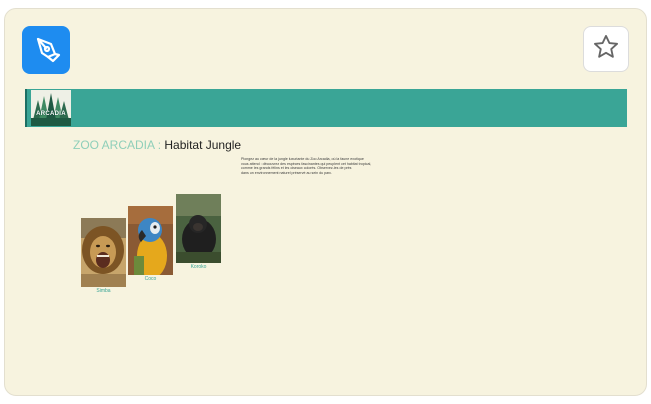 The image size is (651, 404). I want to click on lion-photo, so click(103, 255).